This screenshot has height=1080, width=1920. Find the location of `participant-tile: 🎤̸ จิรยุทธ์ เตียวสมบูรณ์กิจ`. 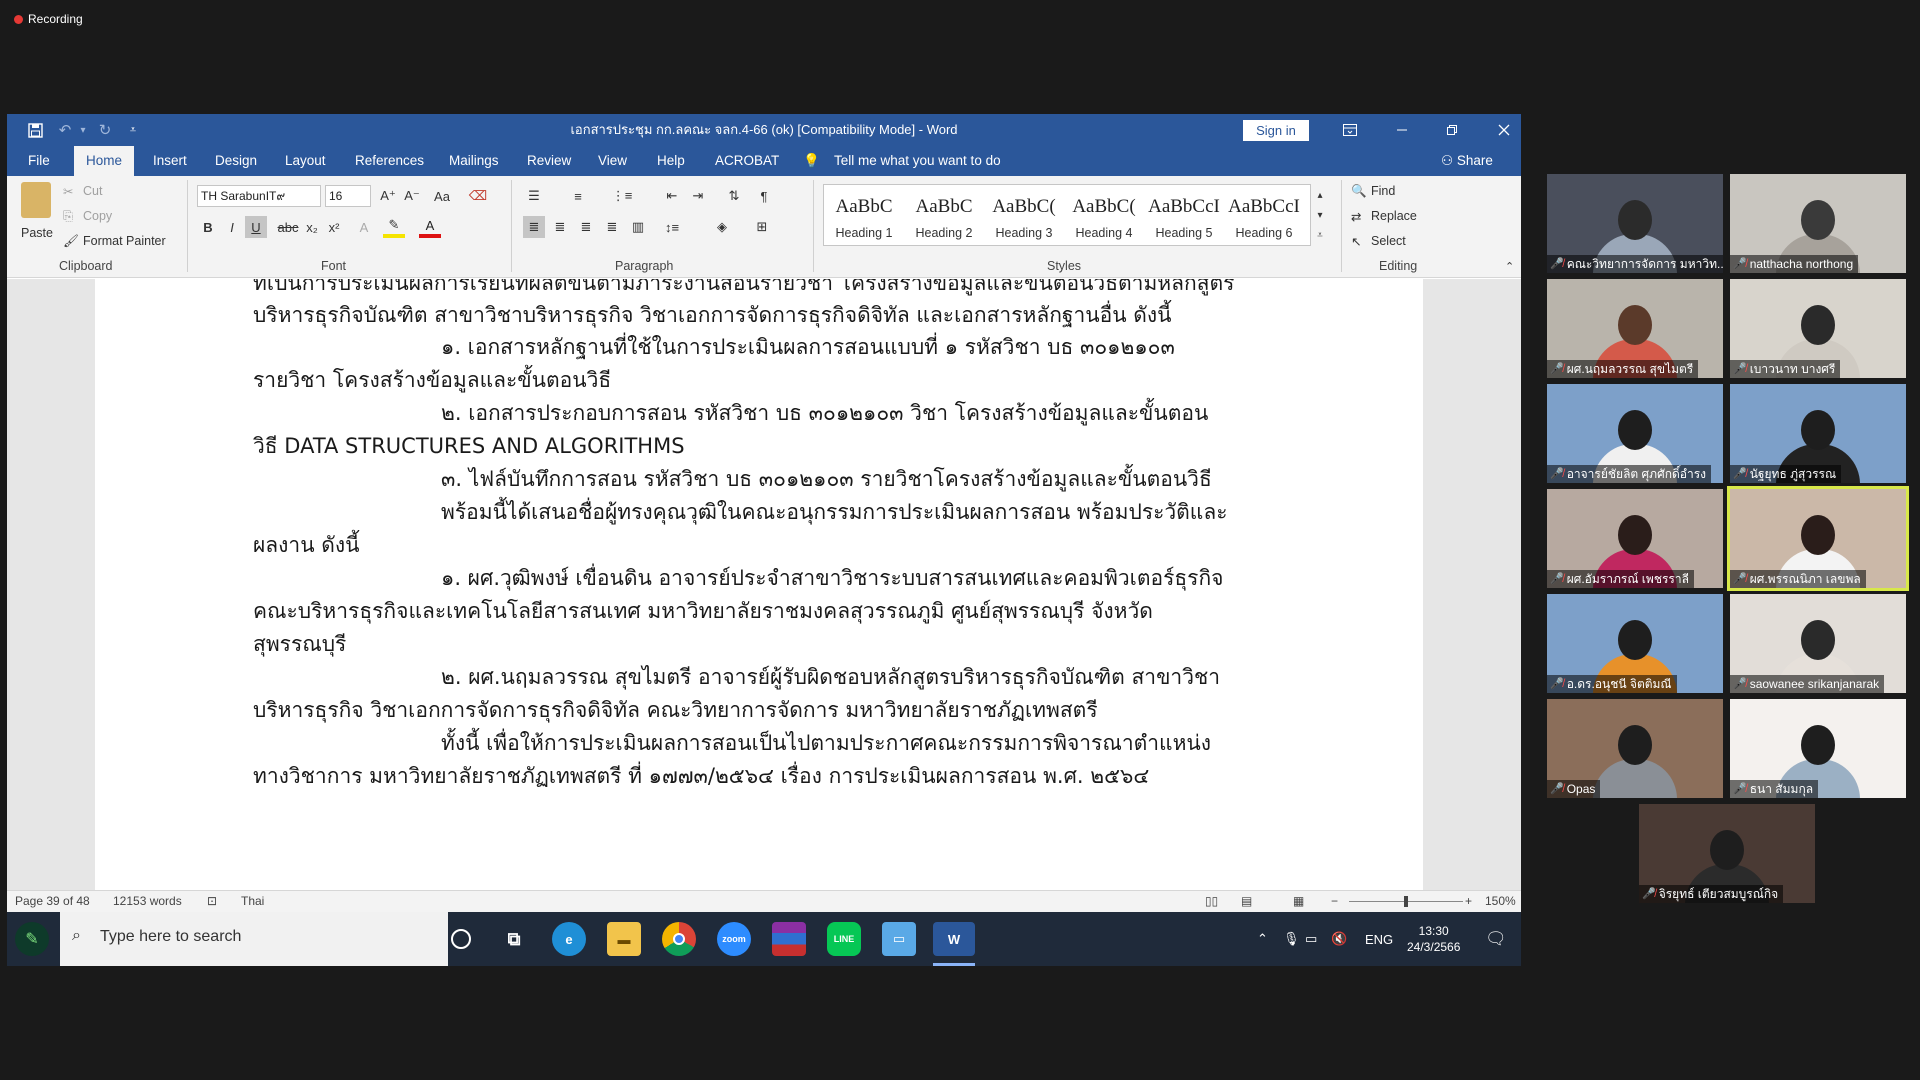

participant-tile: 🎤̸ จิรยุทธ์ เตียวสมบูรณ์กิจ is located at coordinates (1727, 853).